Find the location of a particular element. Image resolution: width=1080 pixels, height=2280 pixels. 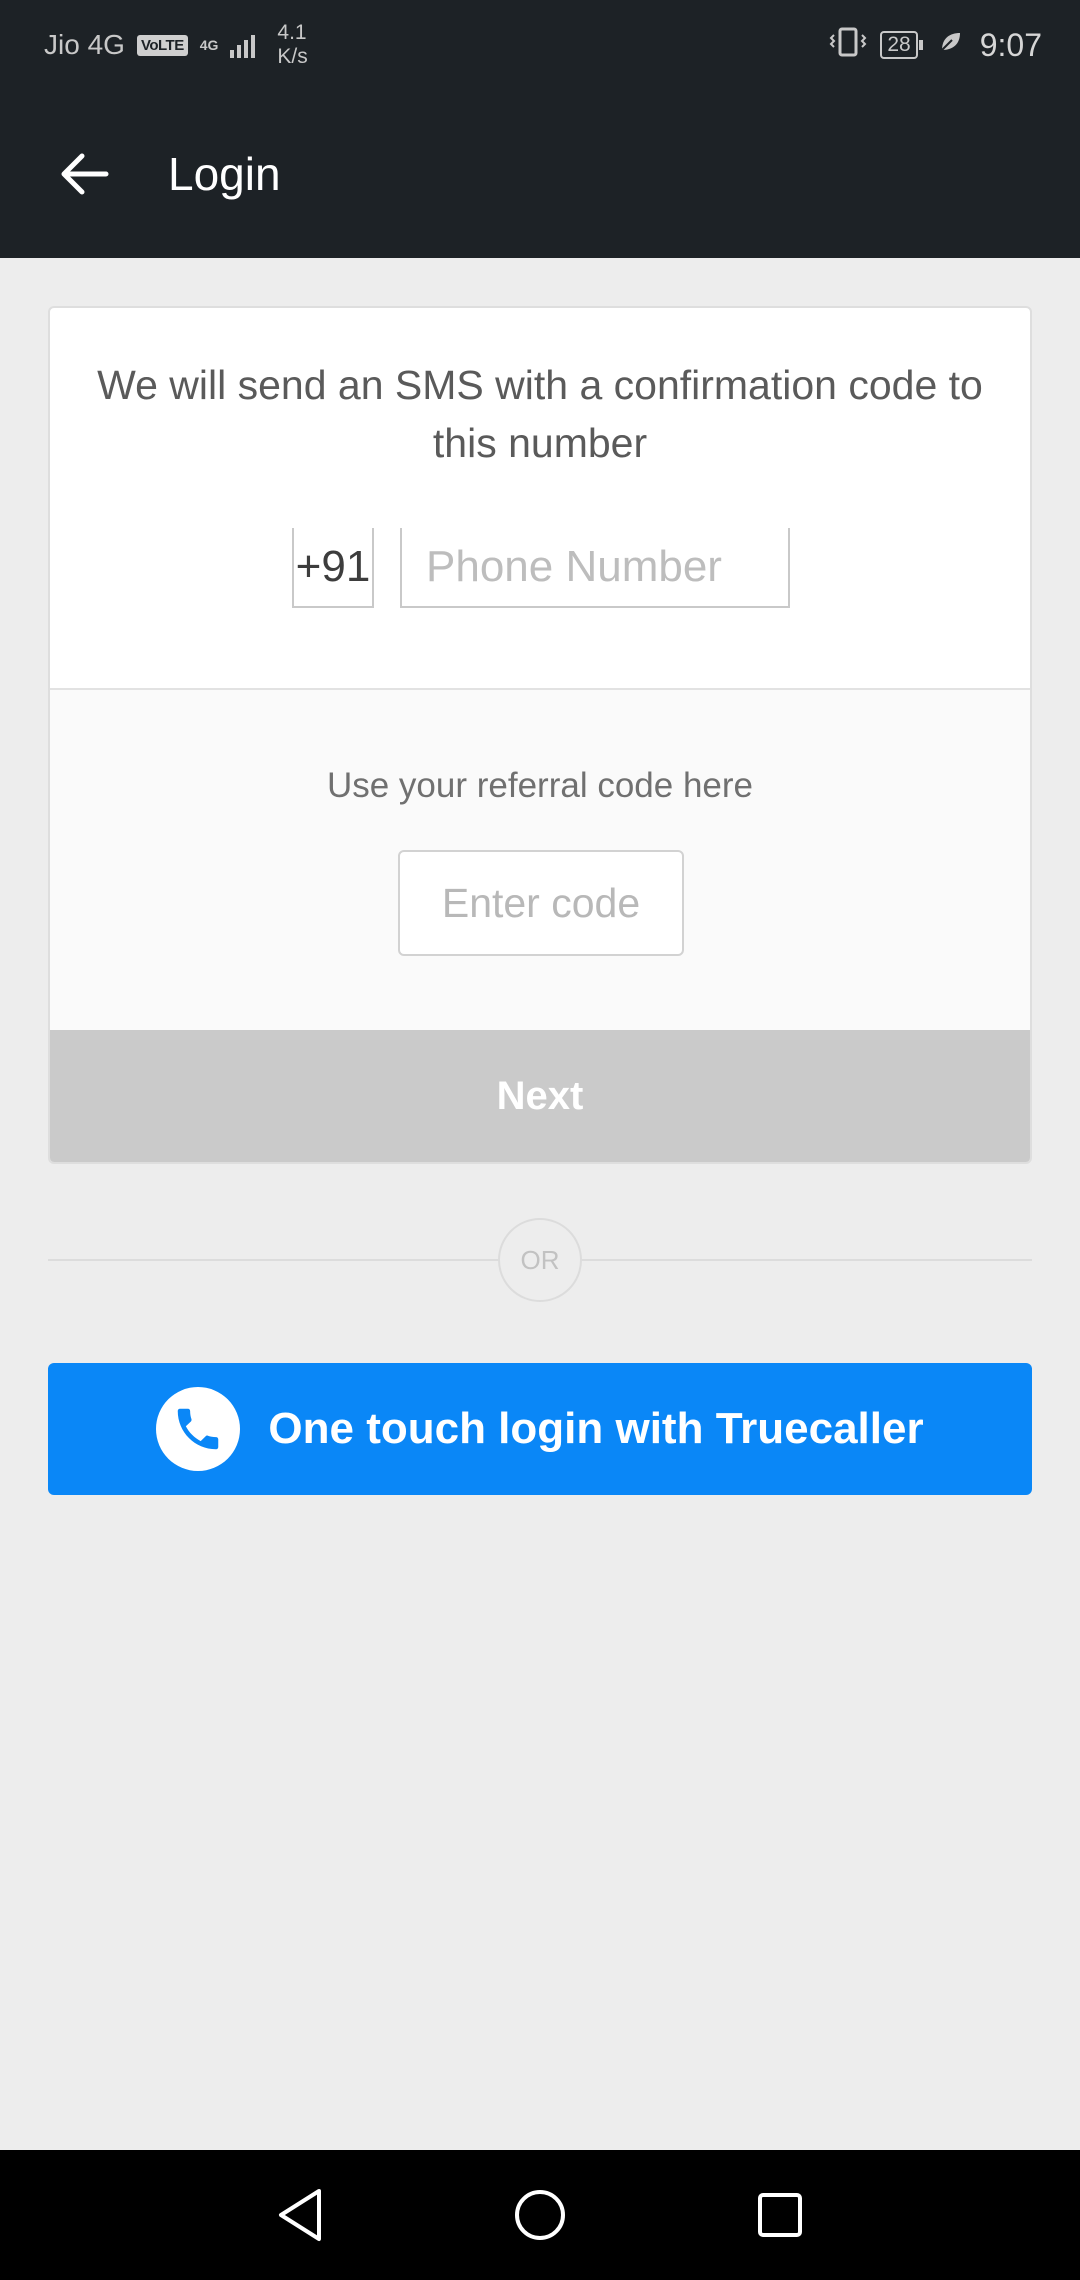

back-button is located at coordinates (84, 174).